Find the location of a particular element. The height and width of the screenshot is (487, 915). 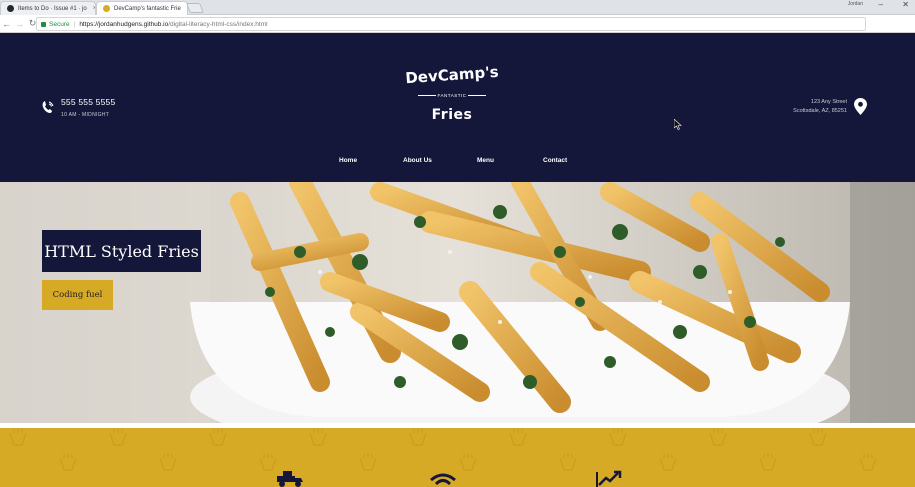

nav-home: Home is located at coordinates (348, 160).